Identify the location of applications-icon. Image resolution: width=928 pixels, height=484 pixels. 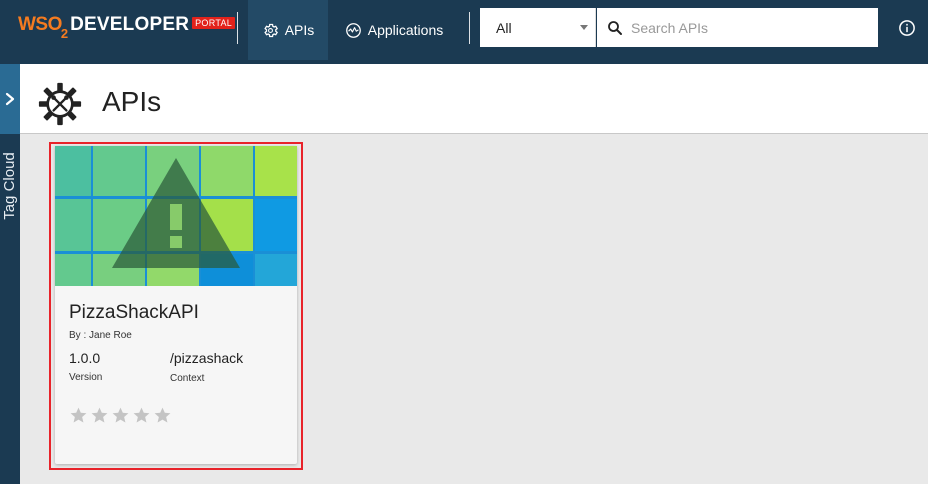
(353, 30).